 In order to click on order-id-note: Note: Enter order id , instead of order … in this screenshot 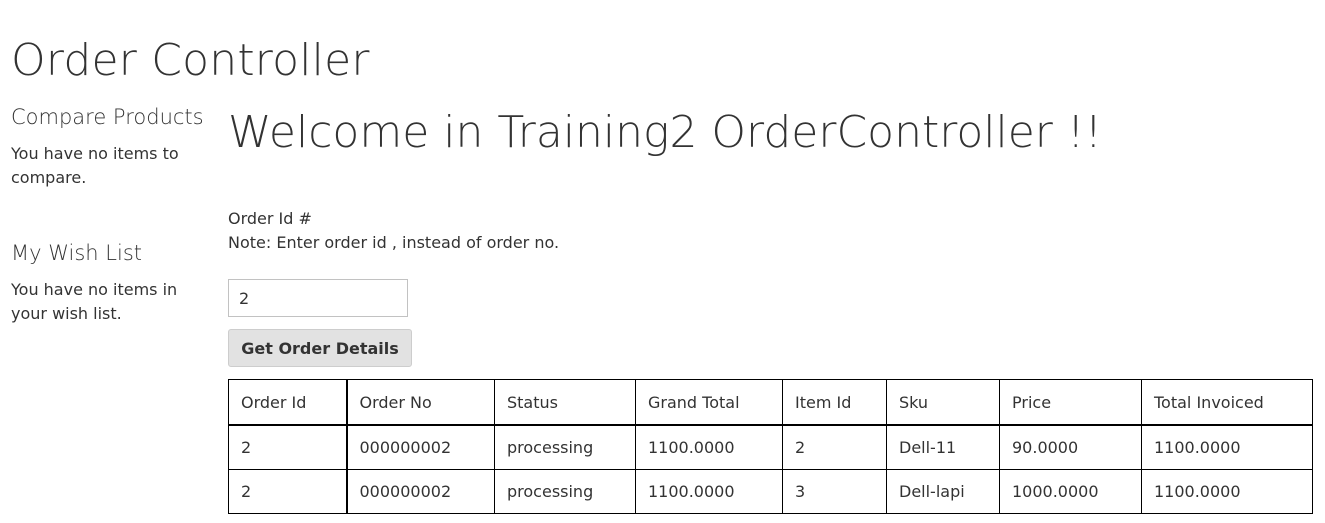, I will do `click(394, 242)`.